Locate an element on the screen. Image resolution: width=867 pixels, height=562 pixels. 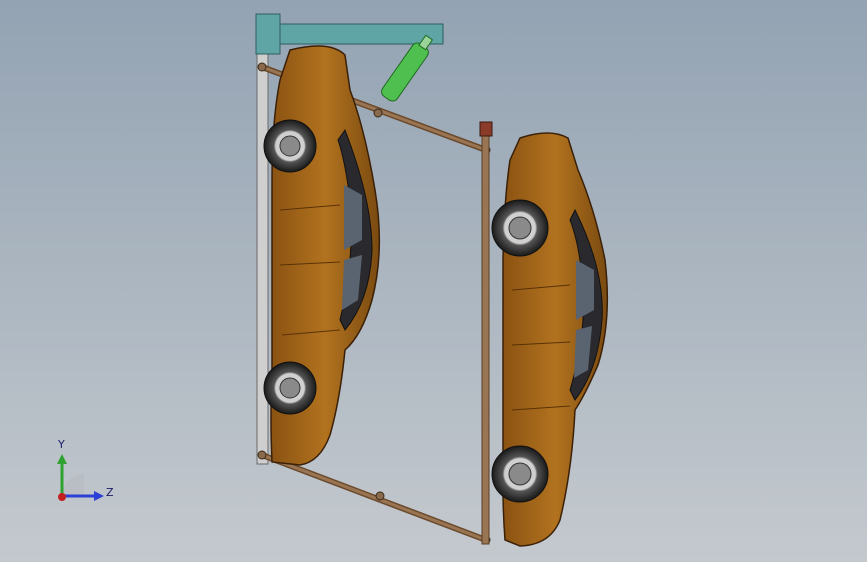
coordinate-triad: Y Z is located at coordinates (85, 476).